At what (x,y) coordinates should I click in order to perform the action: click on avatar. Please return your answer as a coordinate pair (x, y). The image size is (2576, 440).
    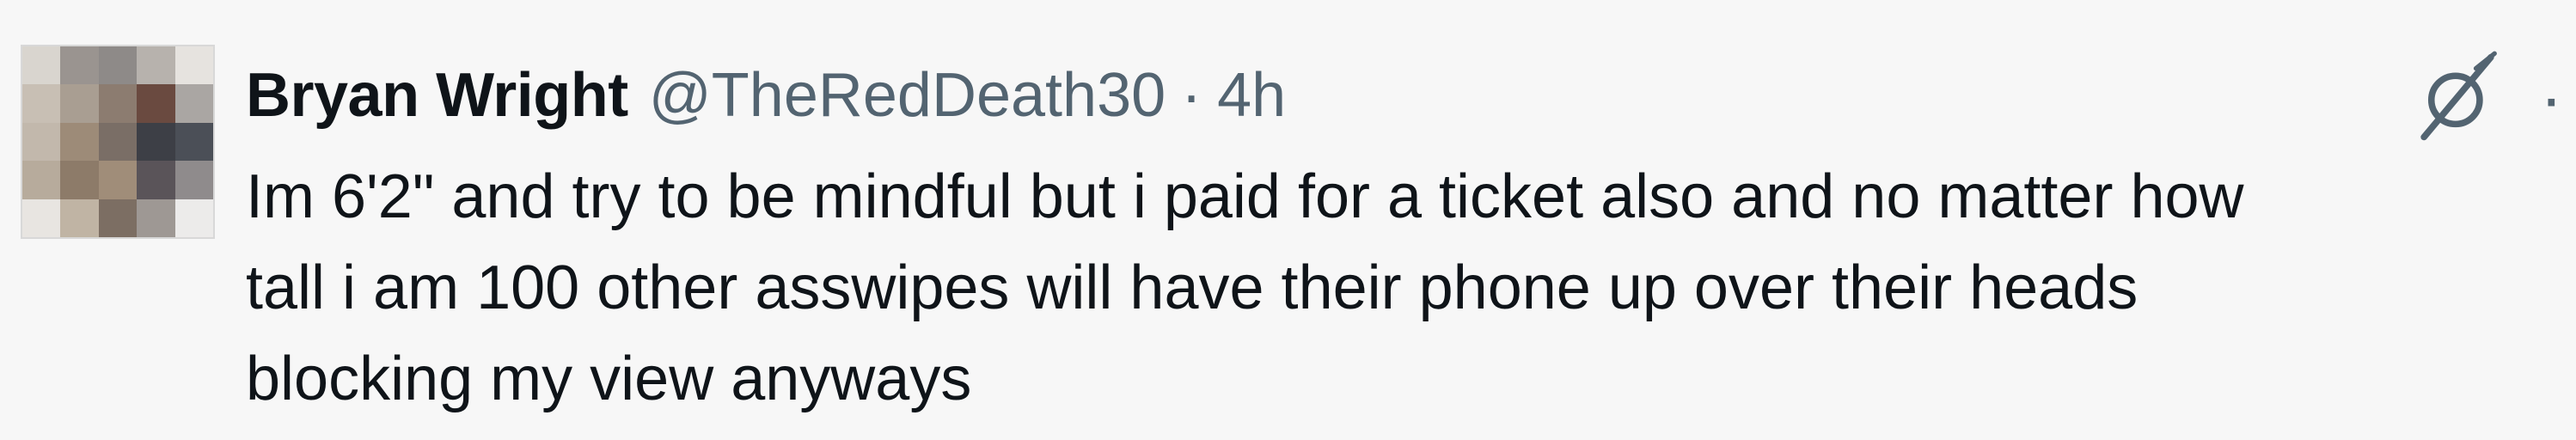
    Looking at the image, I should click on (118, 142).